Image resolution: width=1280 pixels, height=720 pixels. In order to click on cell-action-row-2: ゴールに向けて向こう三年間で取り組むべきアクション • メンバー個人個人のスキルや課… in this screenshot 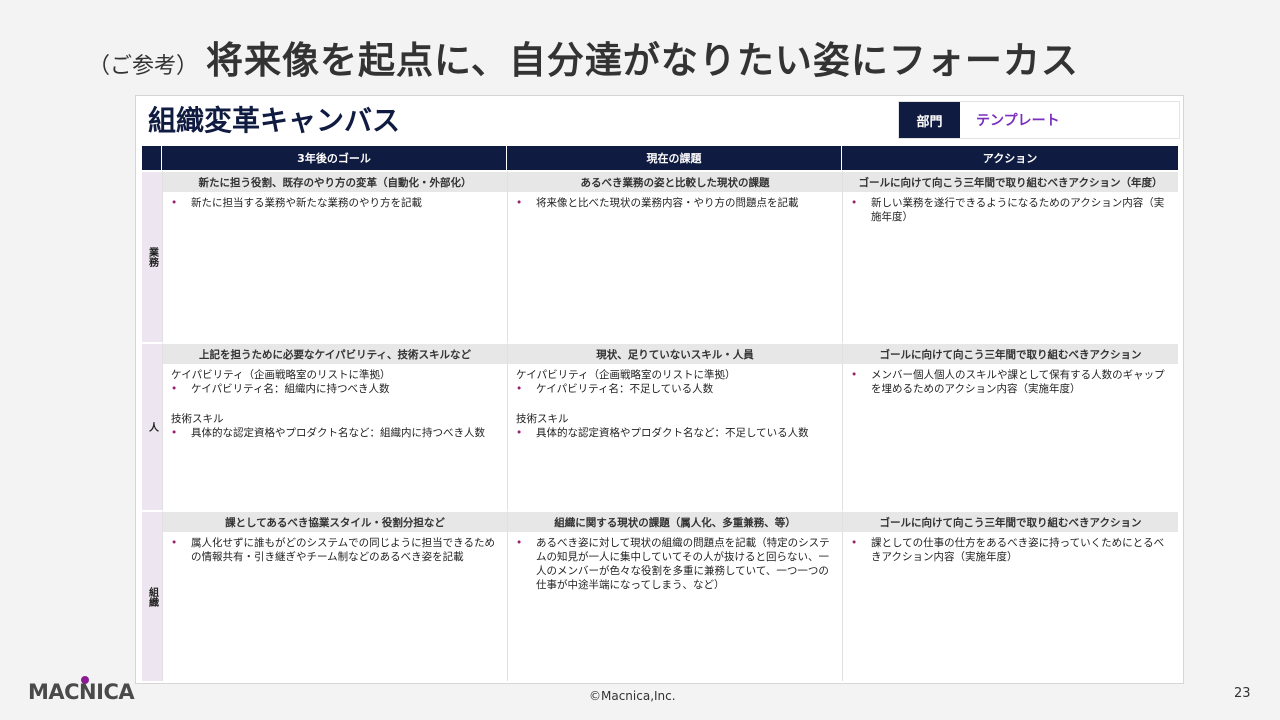, I will do `click(1010, 426)`.